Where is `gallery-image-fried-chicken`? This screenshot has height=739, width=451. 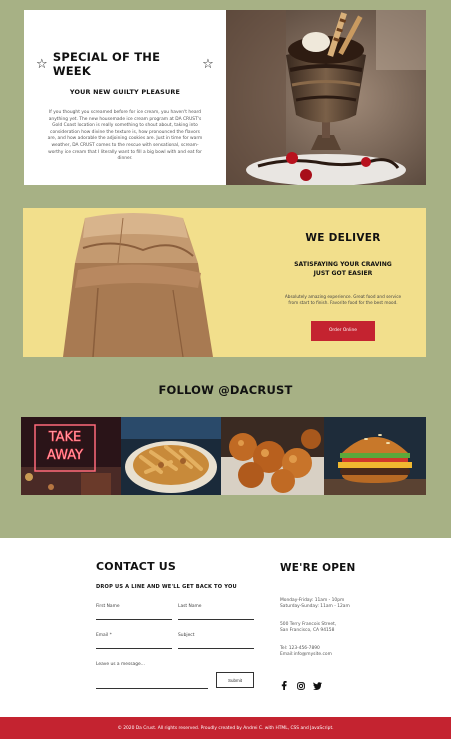
gallery-image-fried-chicken is located at coordinates (272, 456).